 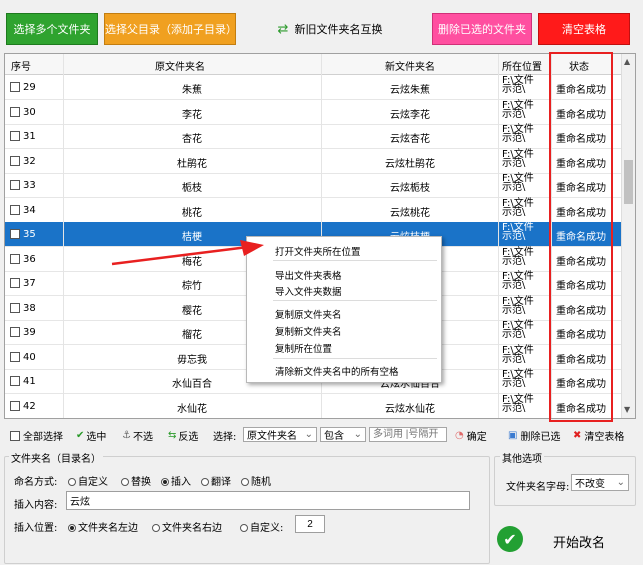 What do you see at coordinates (80, 435) in the screenshot?
I see `check-icon: ✔` at bounding box center [80, 435].